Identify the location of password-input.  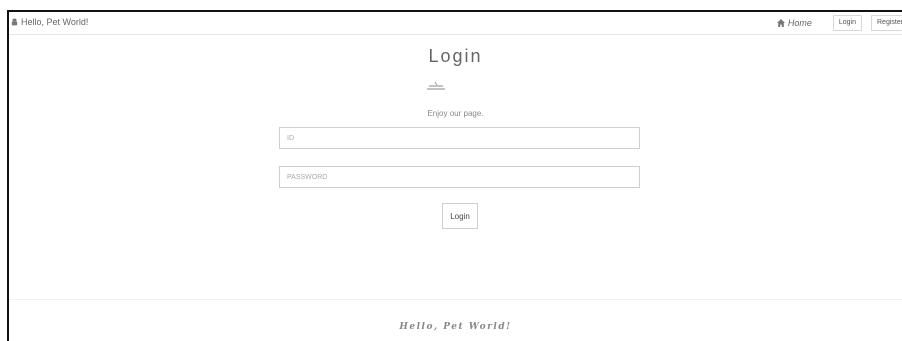
(459, 177).